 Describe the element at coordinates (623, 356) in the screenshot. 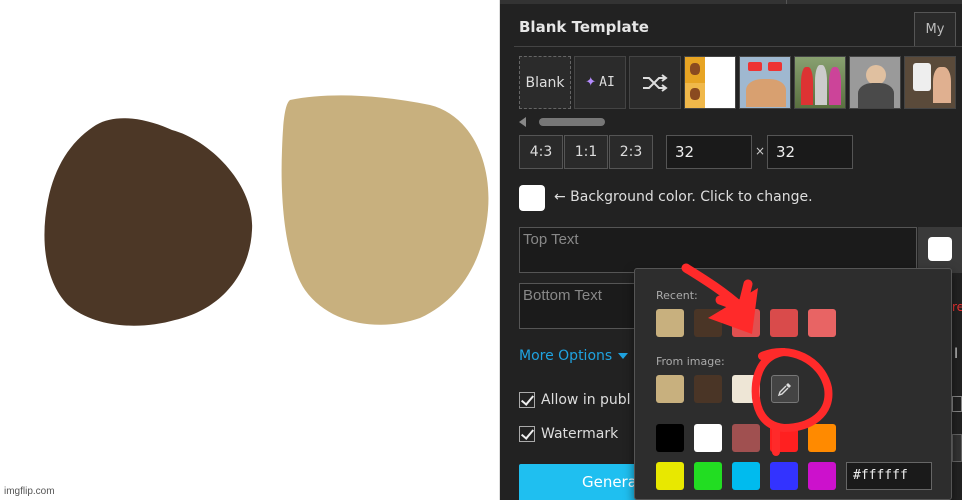

I see `caret-down-icon` at that location.